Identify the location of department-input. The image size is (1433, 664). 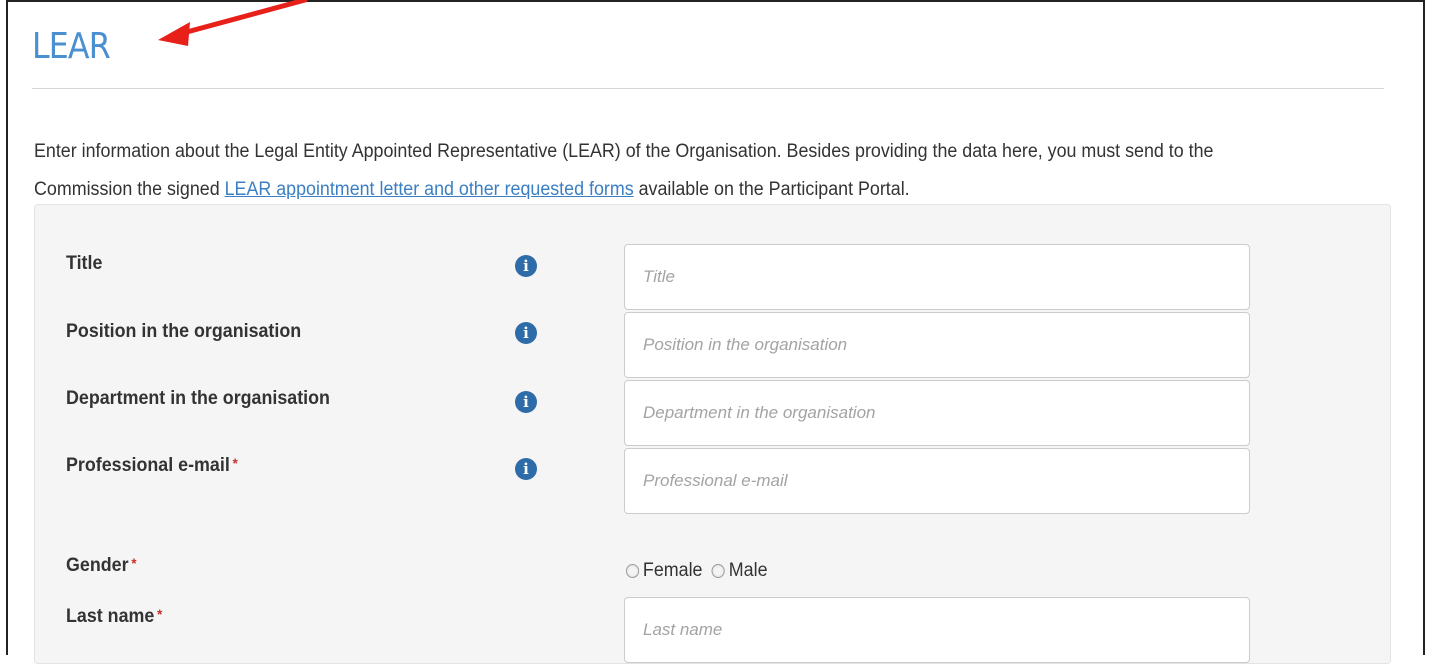
(937, 413).